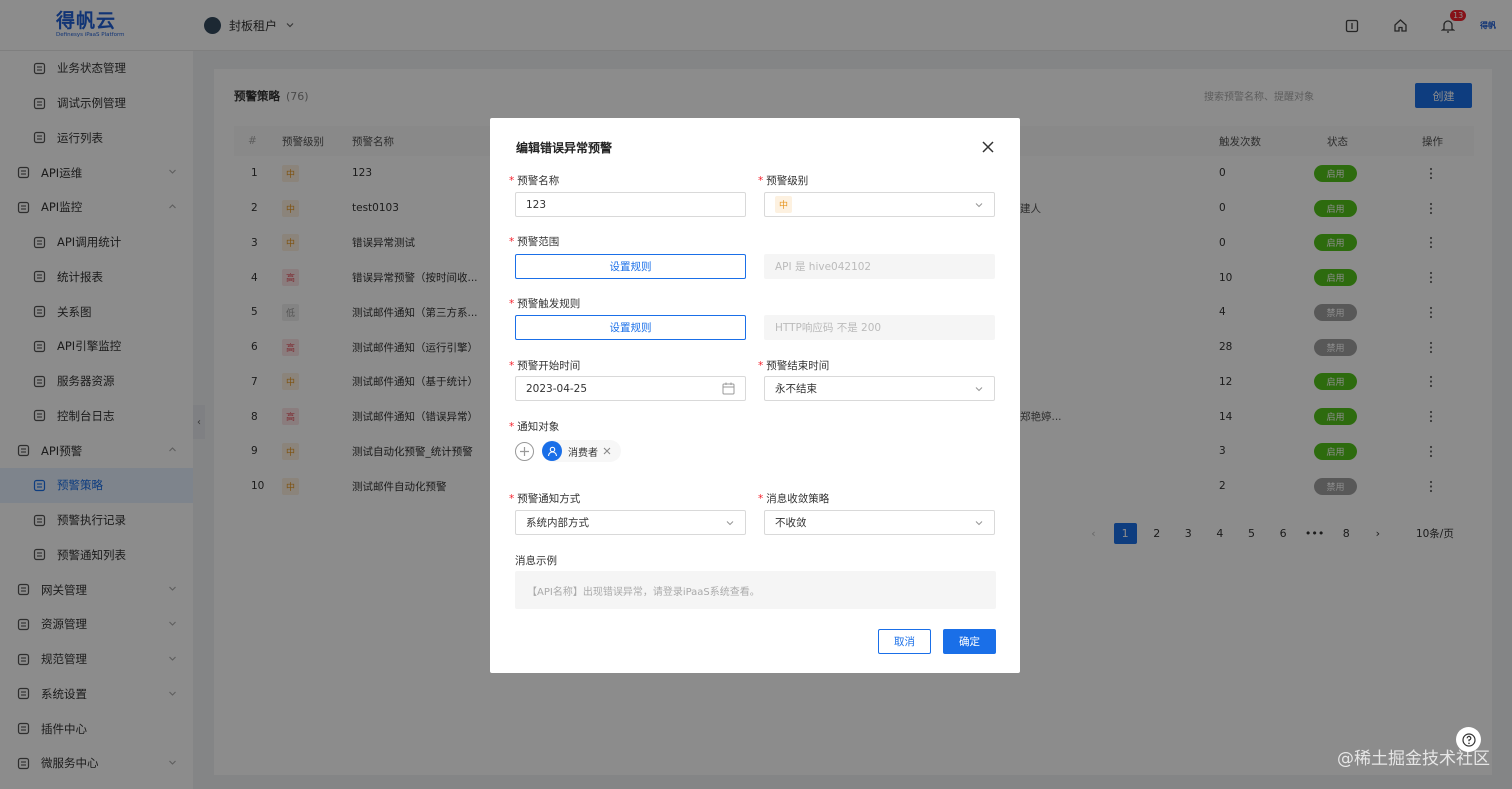 The image size is (1512, 789). Describe the element at coordinates (545, 499) in the screenshot. I see `notify-method-label: * 预警通知方式` at that location.